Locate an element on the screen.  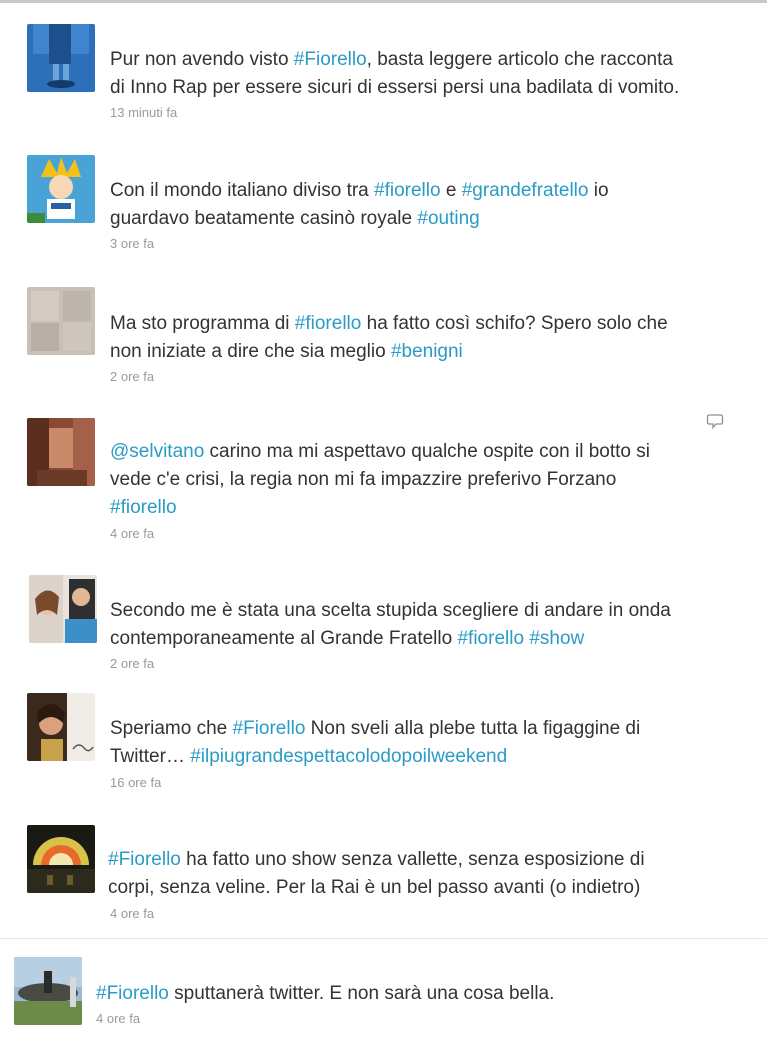
tweet-time: 16 ore fa is located at coordinates (135, 782).